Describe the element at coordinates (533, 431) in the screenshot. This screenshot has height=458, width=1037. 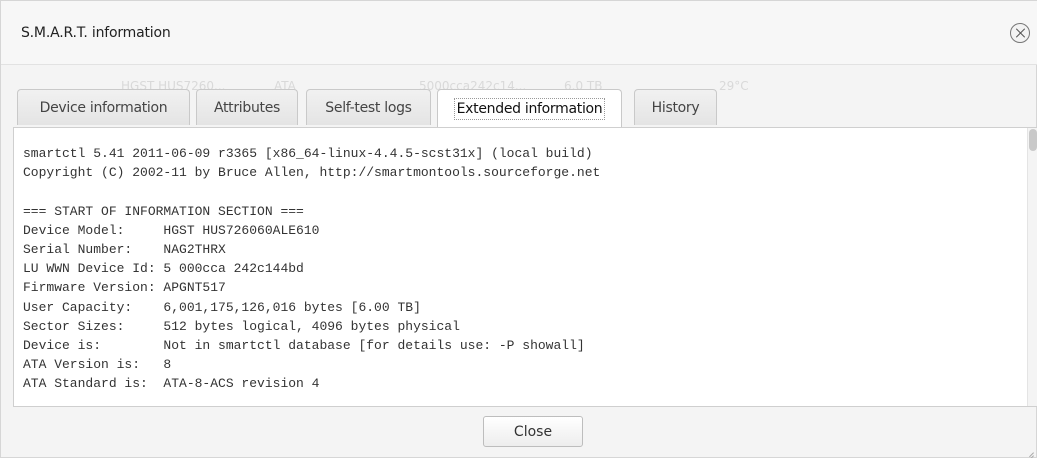
I see `close-button: Close` at that location.